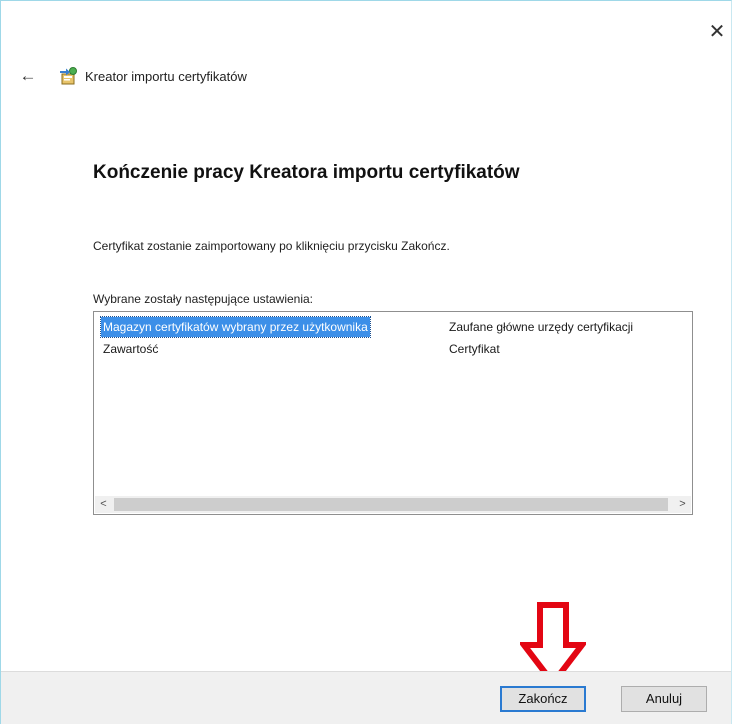  I want to click on horizontal-scrollbar: < >, so click(393, 504).